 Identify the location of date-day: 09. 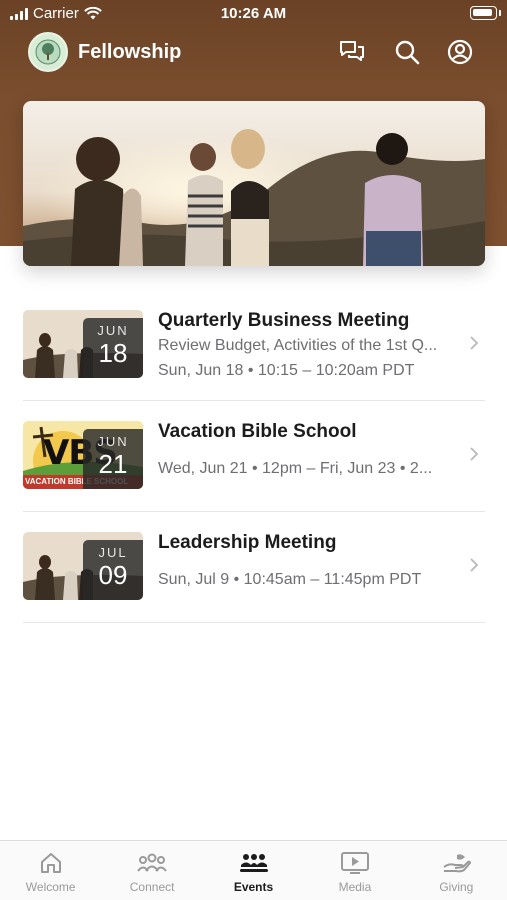
(113, 575).